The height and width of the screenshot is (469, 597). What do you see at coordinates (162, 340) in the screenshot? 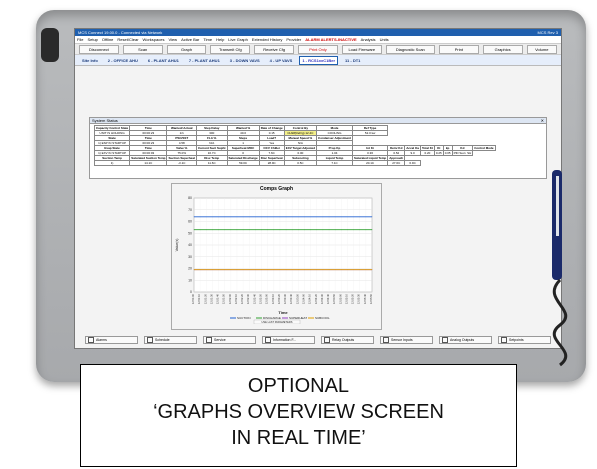
I see `button-label: Schedule` at bounding box center [162, 340].